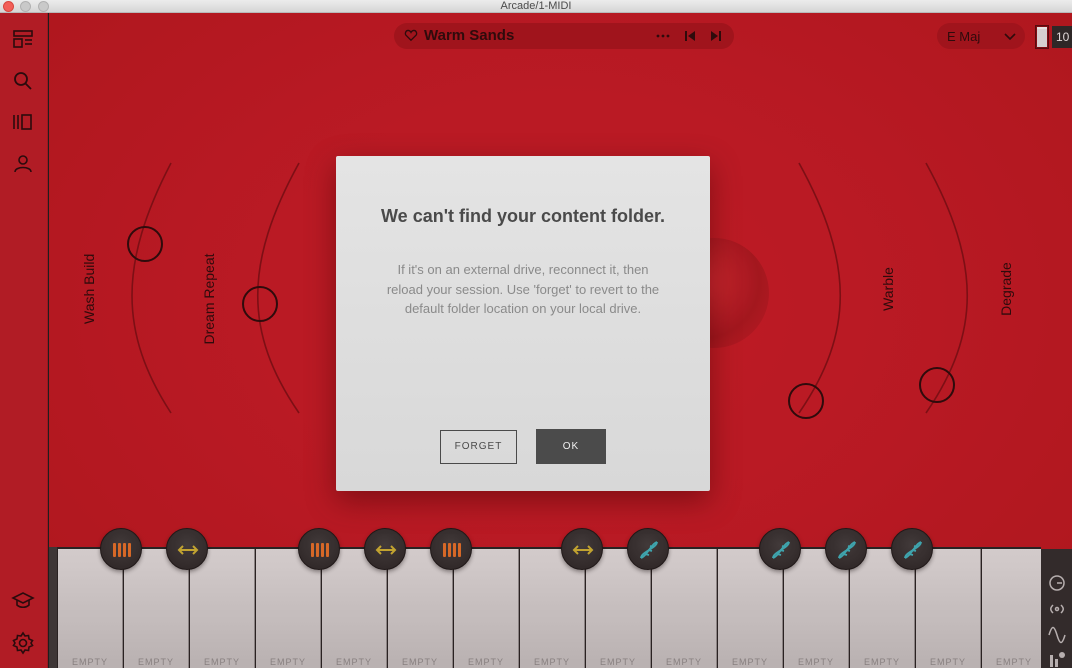  Describe the element at coordinates (523, 216) in the screenshot. I see `dialog-title: We can't find your content folder.` at that location.